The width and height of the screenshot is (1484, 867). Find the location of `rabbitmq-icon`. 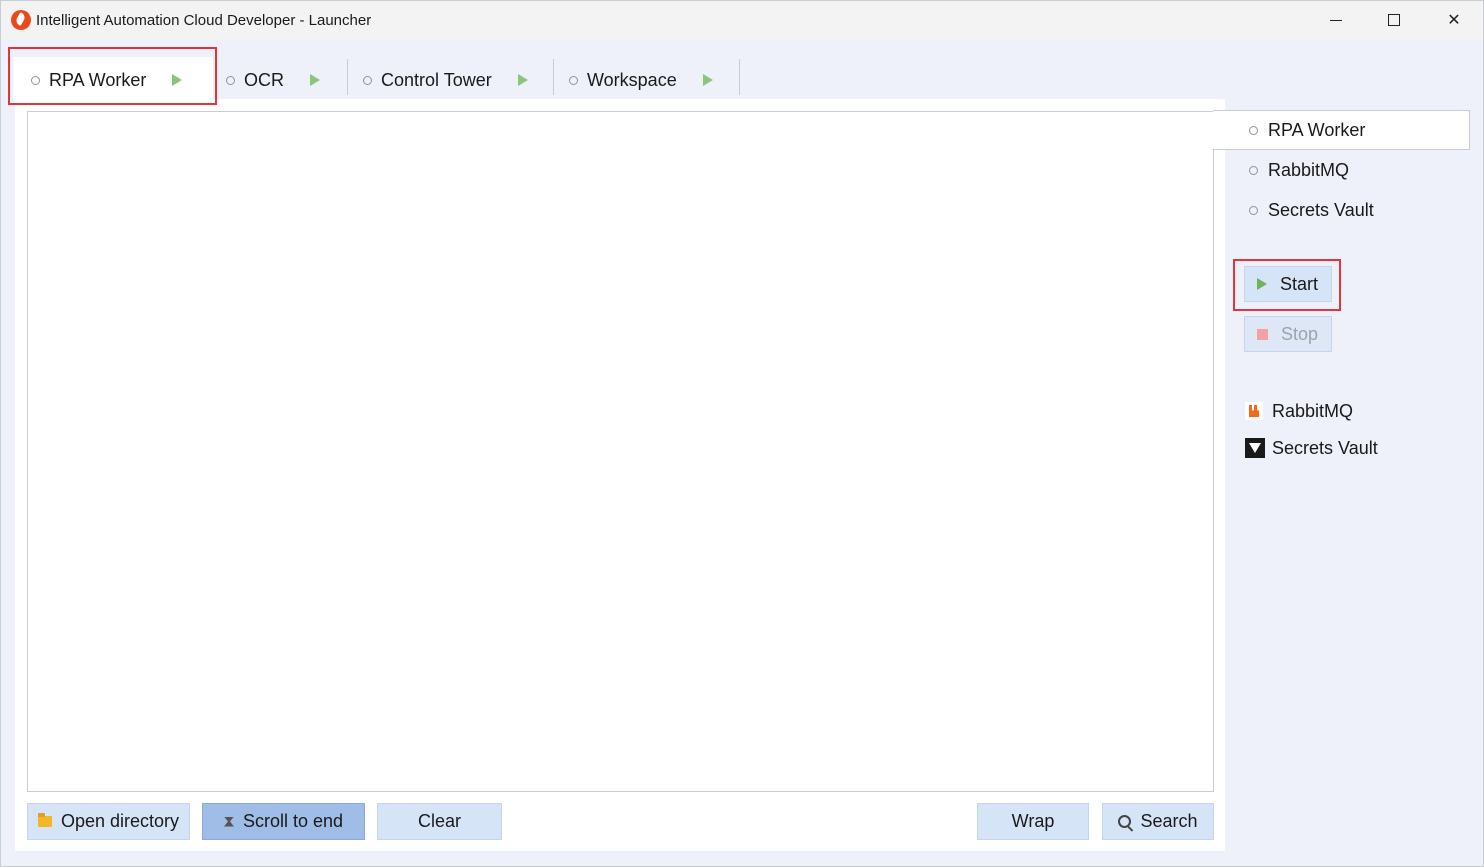

rabbitmq-icon is located at coordinates (1254, 411).